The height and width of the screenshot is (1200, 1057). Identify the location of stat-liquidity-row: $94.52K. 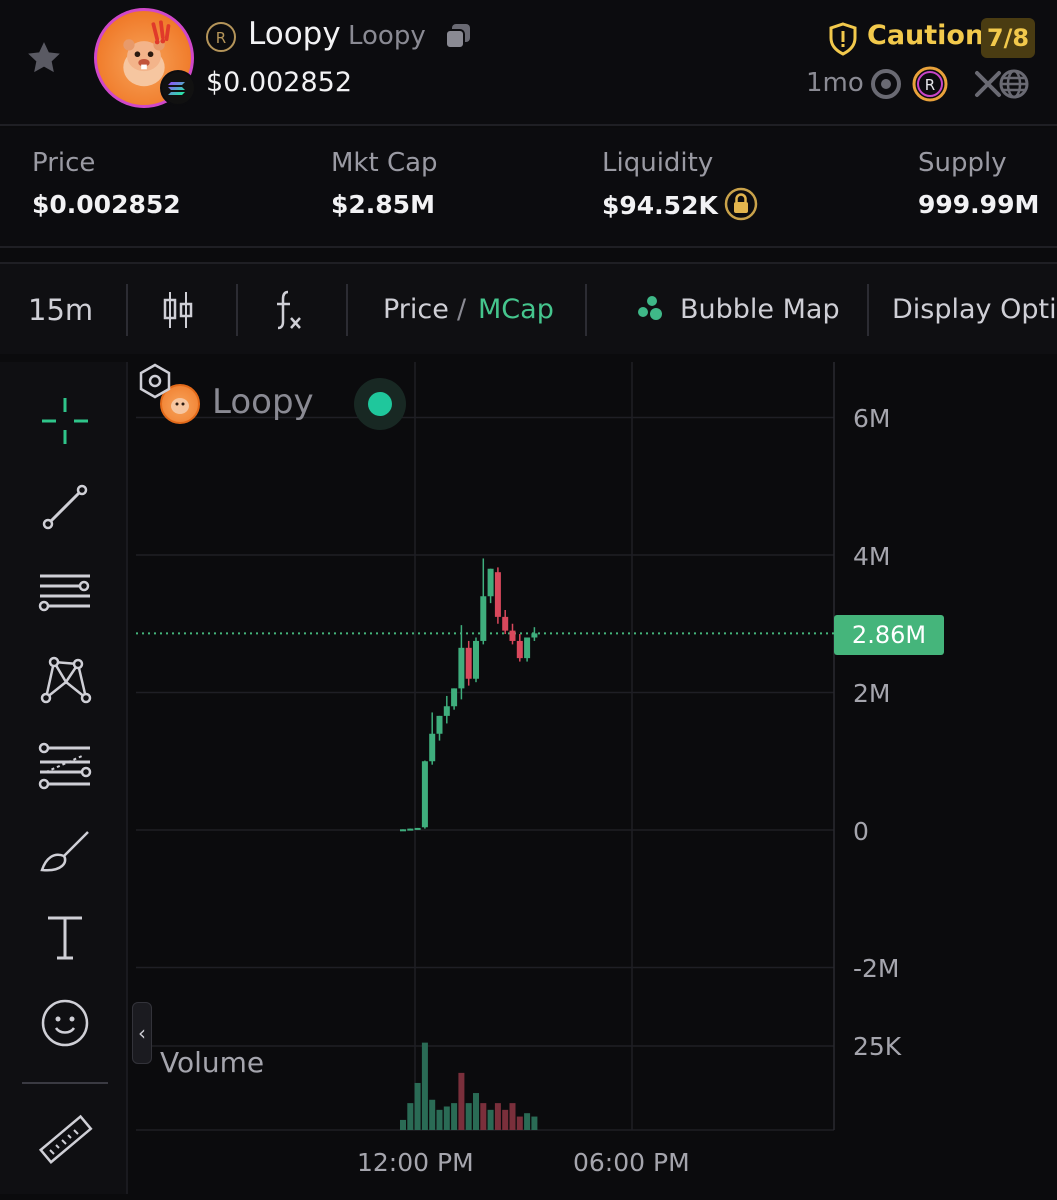
(680, 205).